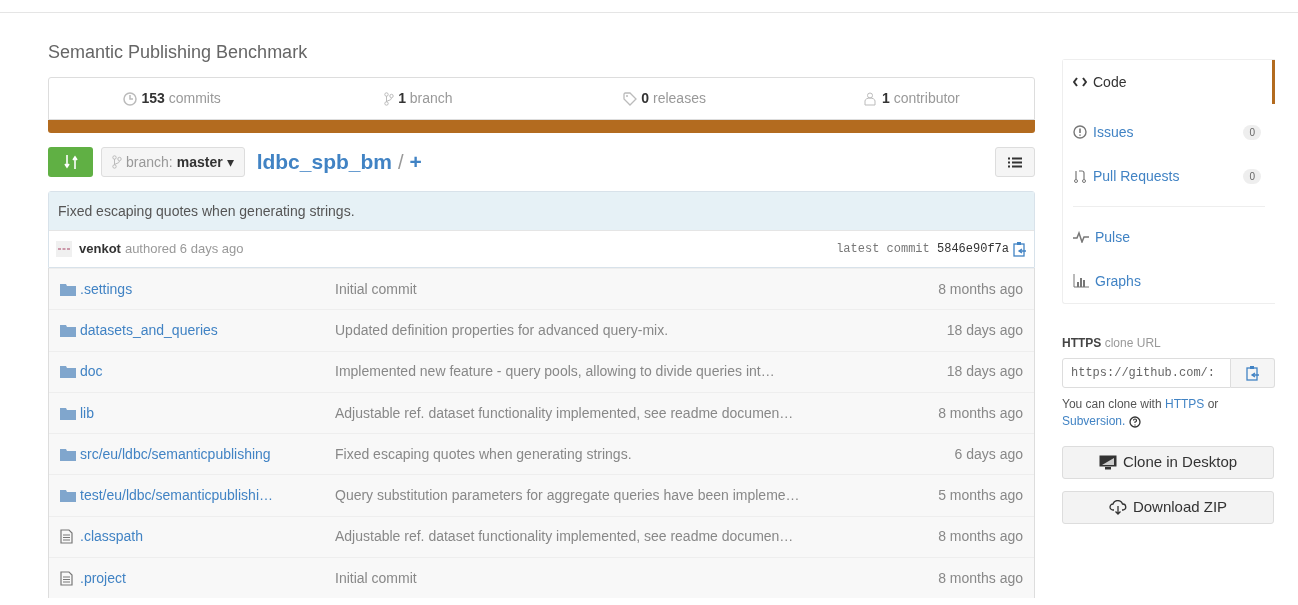  What do you see at coordinates (1081, 281) in the screenshot?
I see `bar-chart-icon` at bounding box center [1081, 281].